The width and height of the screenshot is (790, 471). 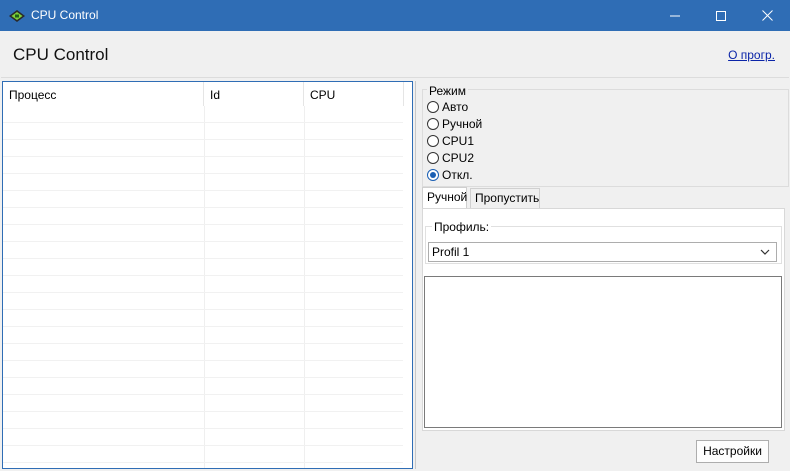 I want to click on radio-mode-cpu2: CPU2, so click(x=450, y=158).